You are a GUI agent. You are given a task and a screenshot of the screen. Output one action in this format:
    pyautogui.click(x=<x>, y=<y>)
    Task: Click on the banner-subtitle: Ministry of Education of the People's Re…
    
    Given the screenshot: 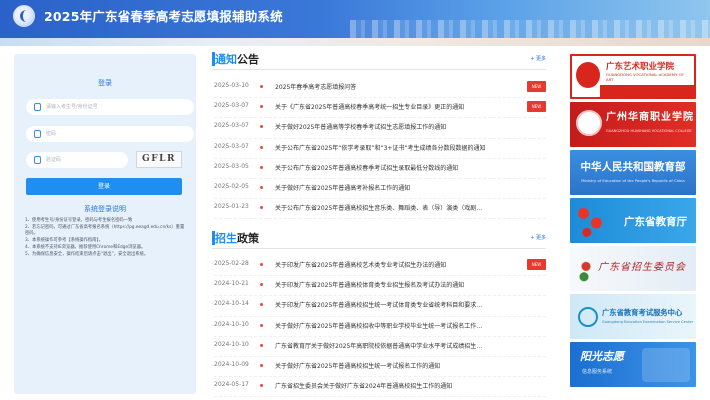 What is the action you would take?
    pyautogui.click(x=633, y=180)
    